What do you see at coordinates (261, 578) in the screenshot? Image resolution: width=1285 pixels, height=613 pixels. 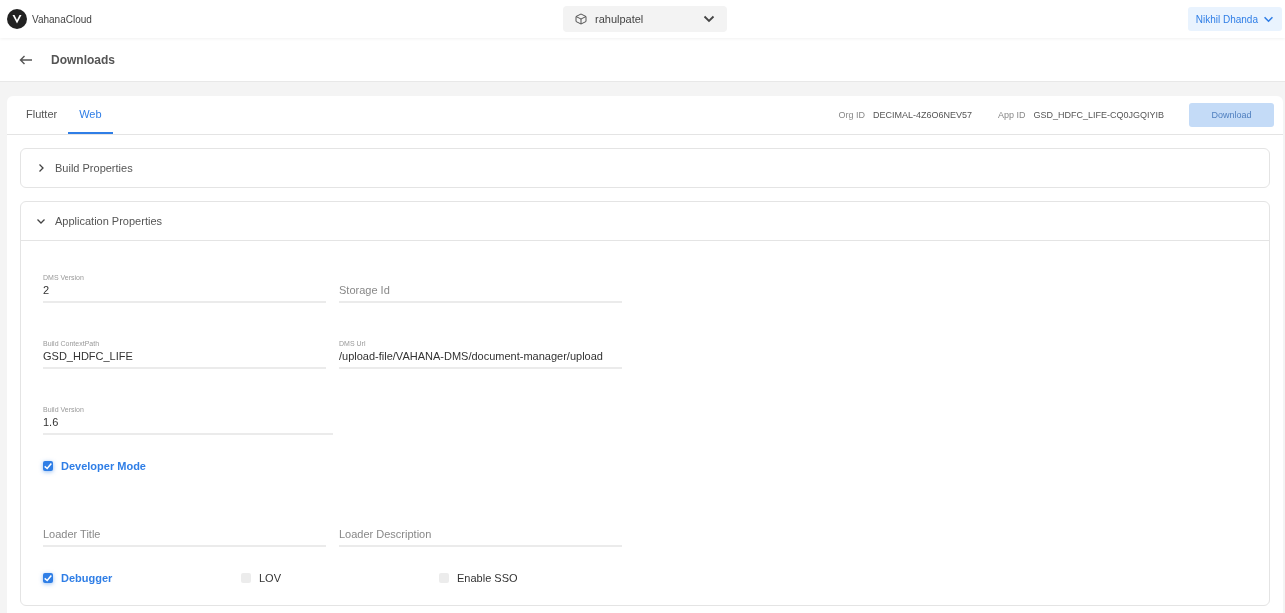 I see `checkbox-option: LOV` at bounding box center [261, 578].